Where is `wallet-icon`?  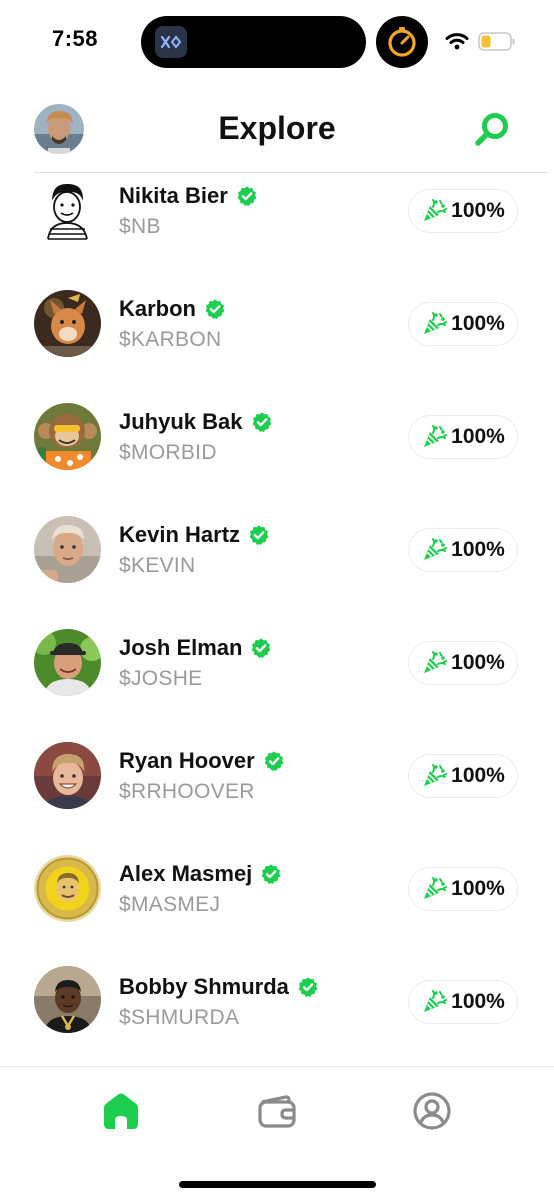
wallet-icon is located at coordinates (277, 1111).